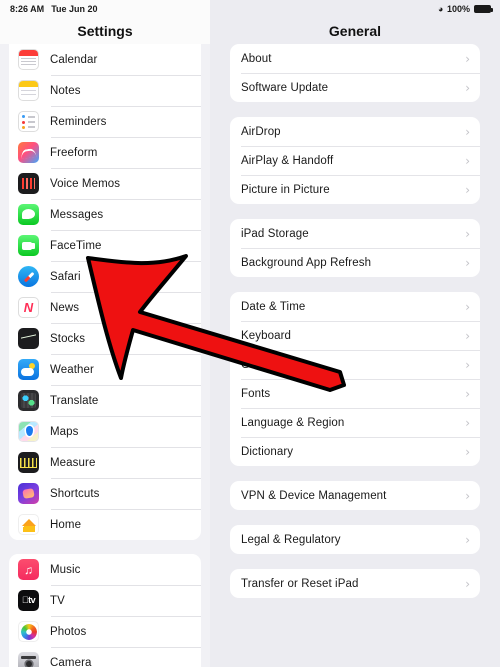 This screenshot has height=667, width=500. What do you see at coordinates (85, 183) in the screenshot?
I see `sidebar-item-label: Voice Memos` at bounding box center [85, 183].